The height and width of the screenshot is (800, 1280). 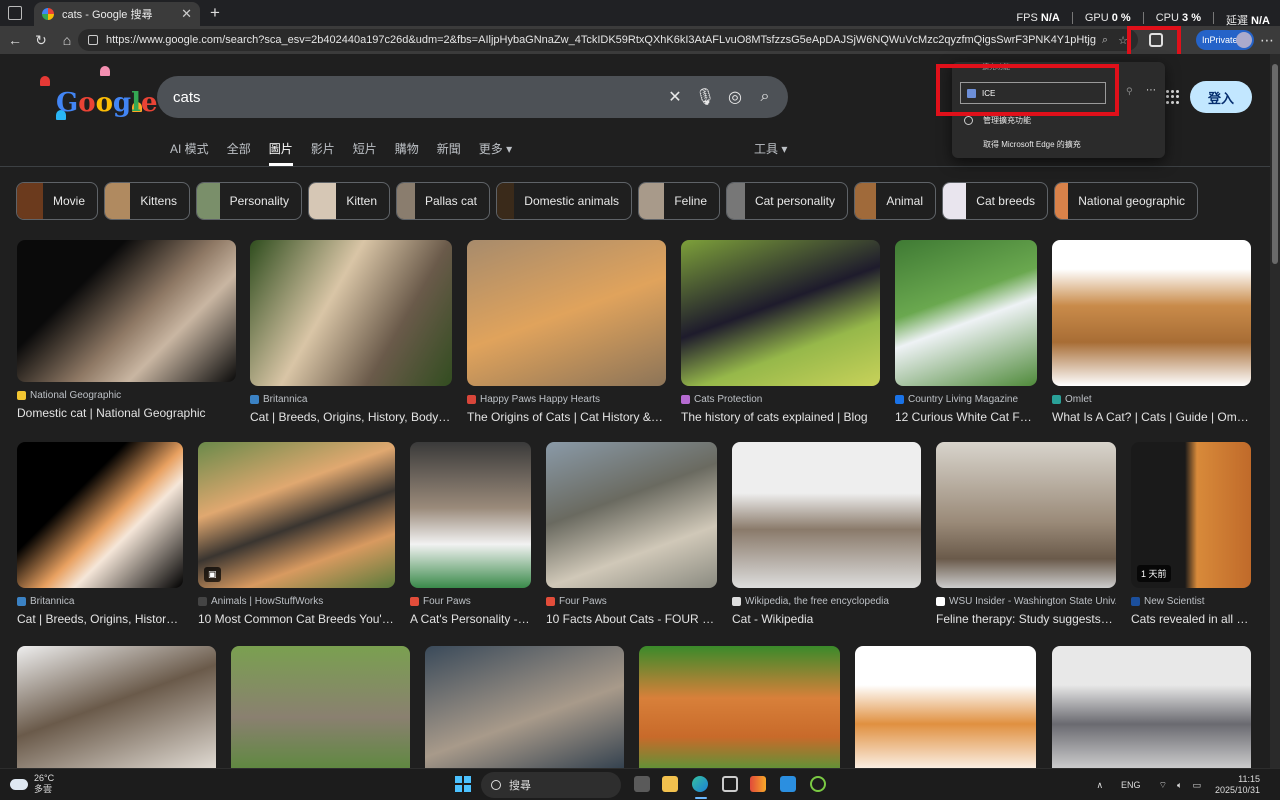 I want to click on related-chip: Kitten, so click(x=349, y=201).